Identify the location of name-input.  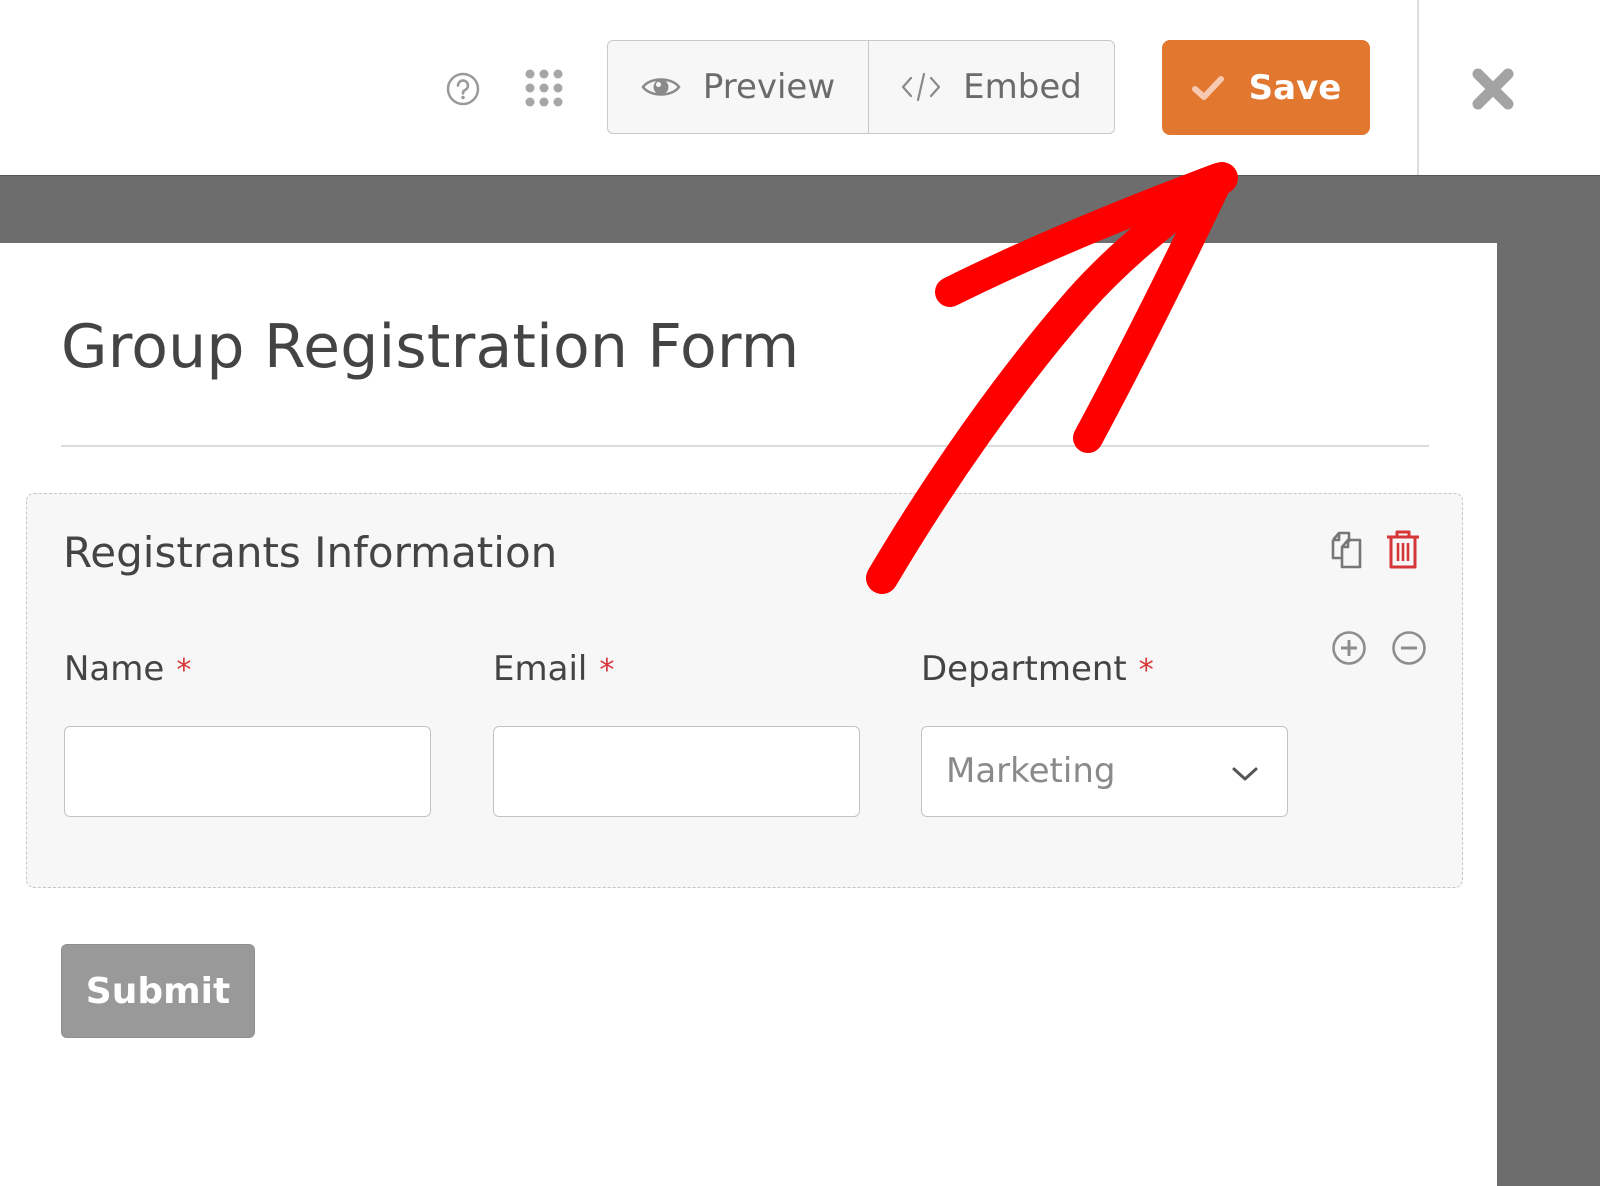
(247, 771).